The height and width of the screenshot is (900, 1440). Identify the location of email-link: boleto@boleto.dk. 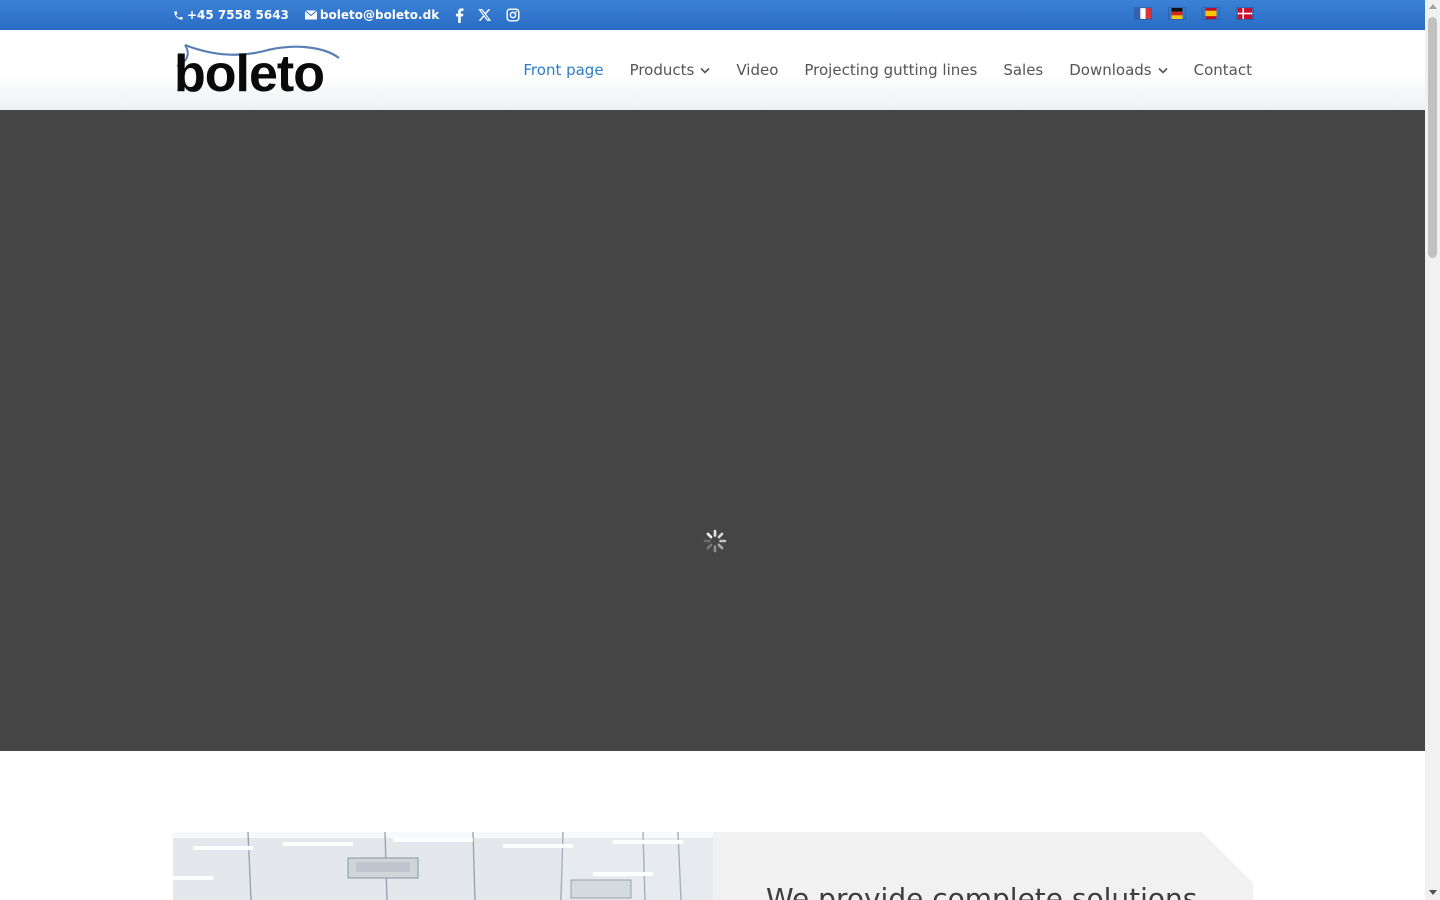
(372, 15).